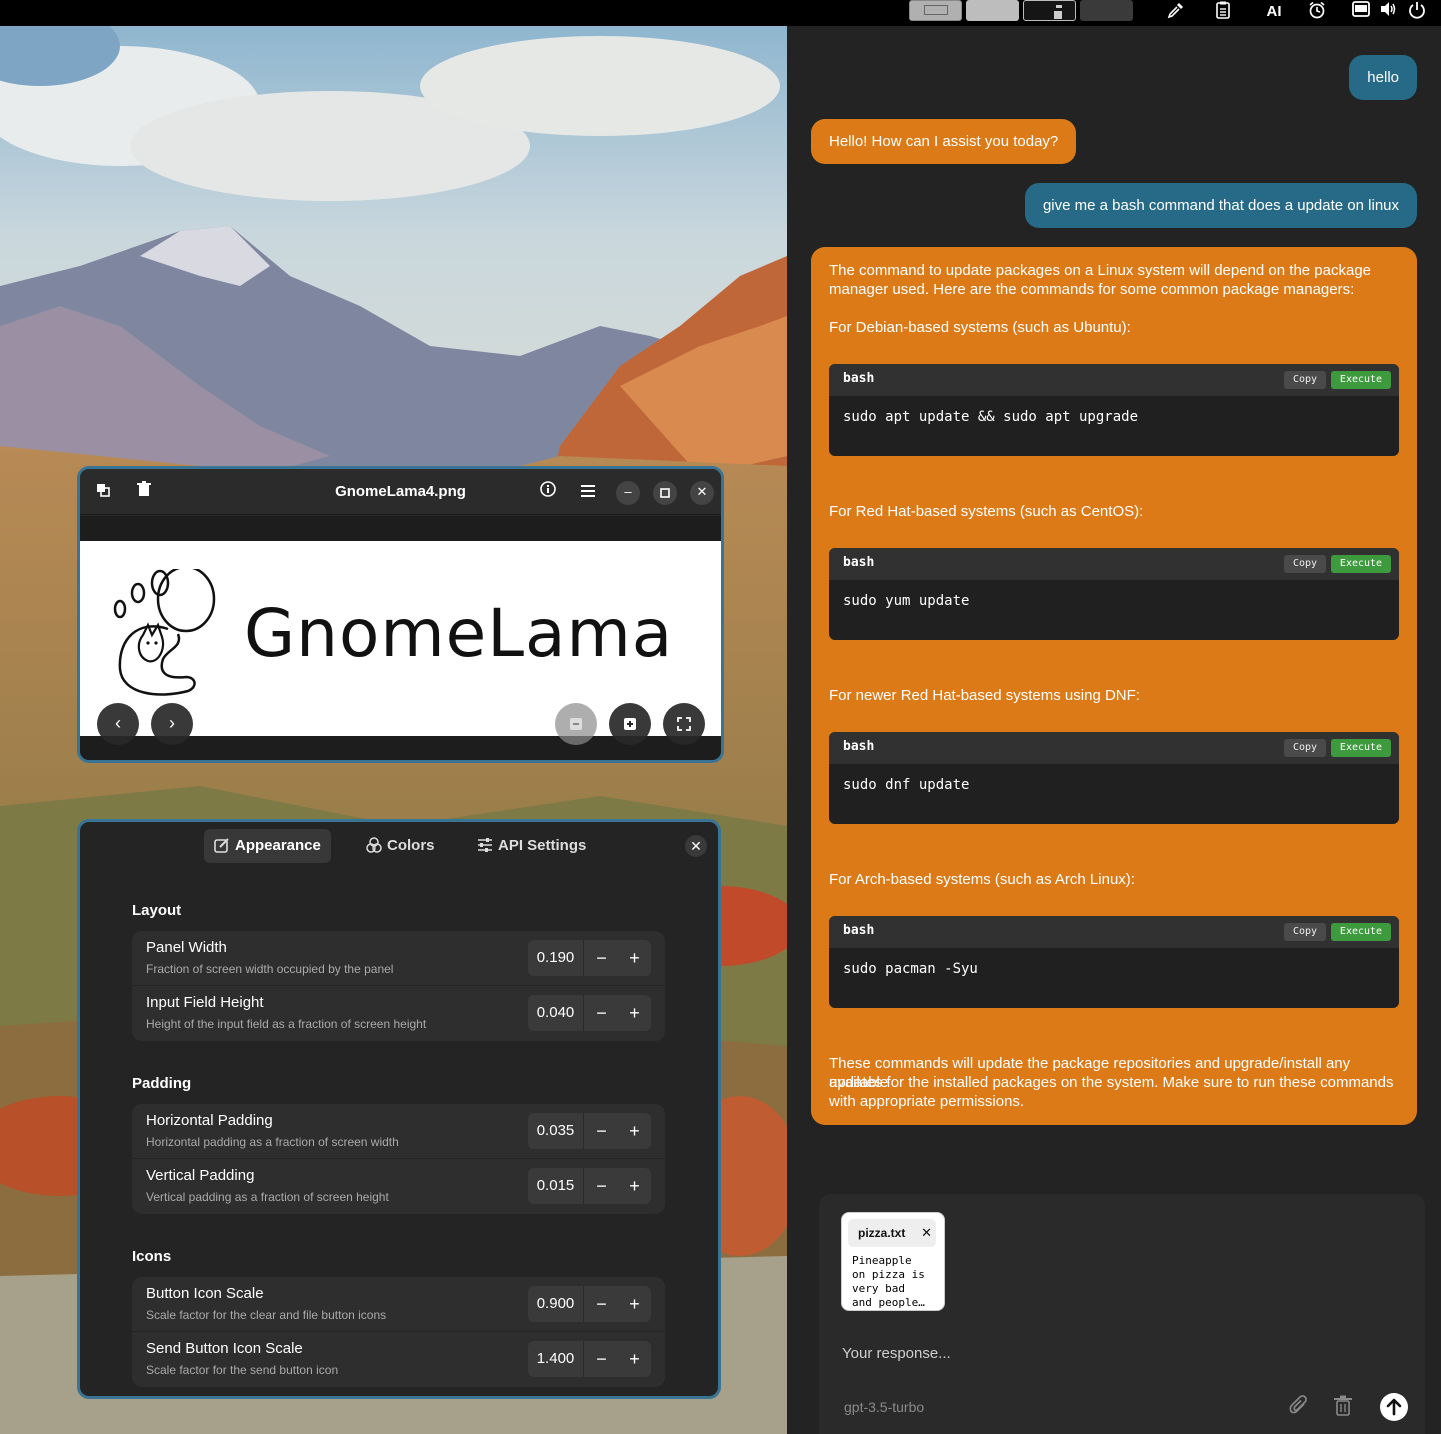  I want to click on tab-api-settings: API Settings, so click(531, 846).